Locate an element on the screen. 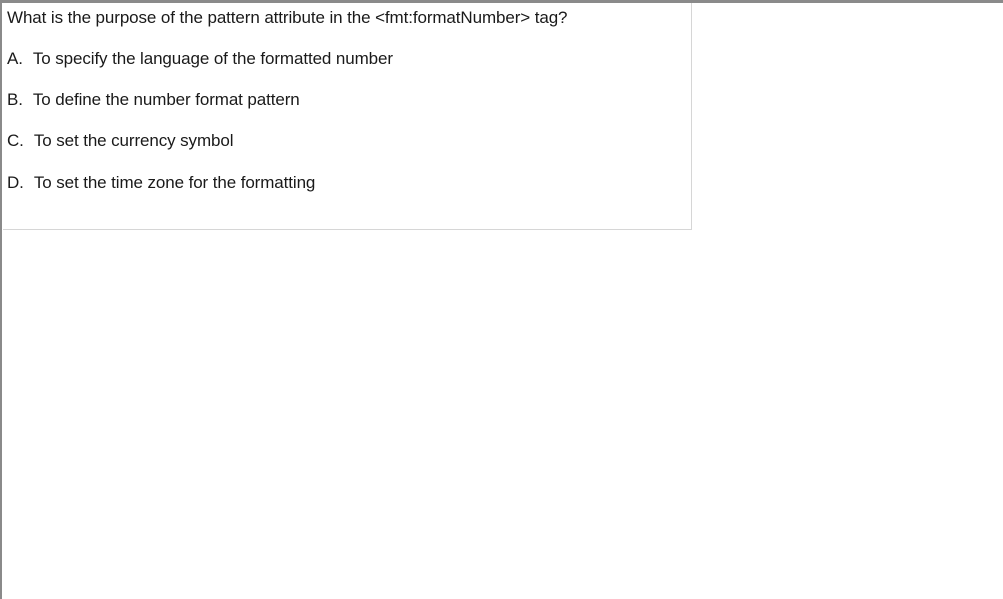 Image resolution: width=1003 pixels, height=599 pixels. option-text: To define the number format pattern is located at coordinates (166, 99).